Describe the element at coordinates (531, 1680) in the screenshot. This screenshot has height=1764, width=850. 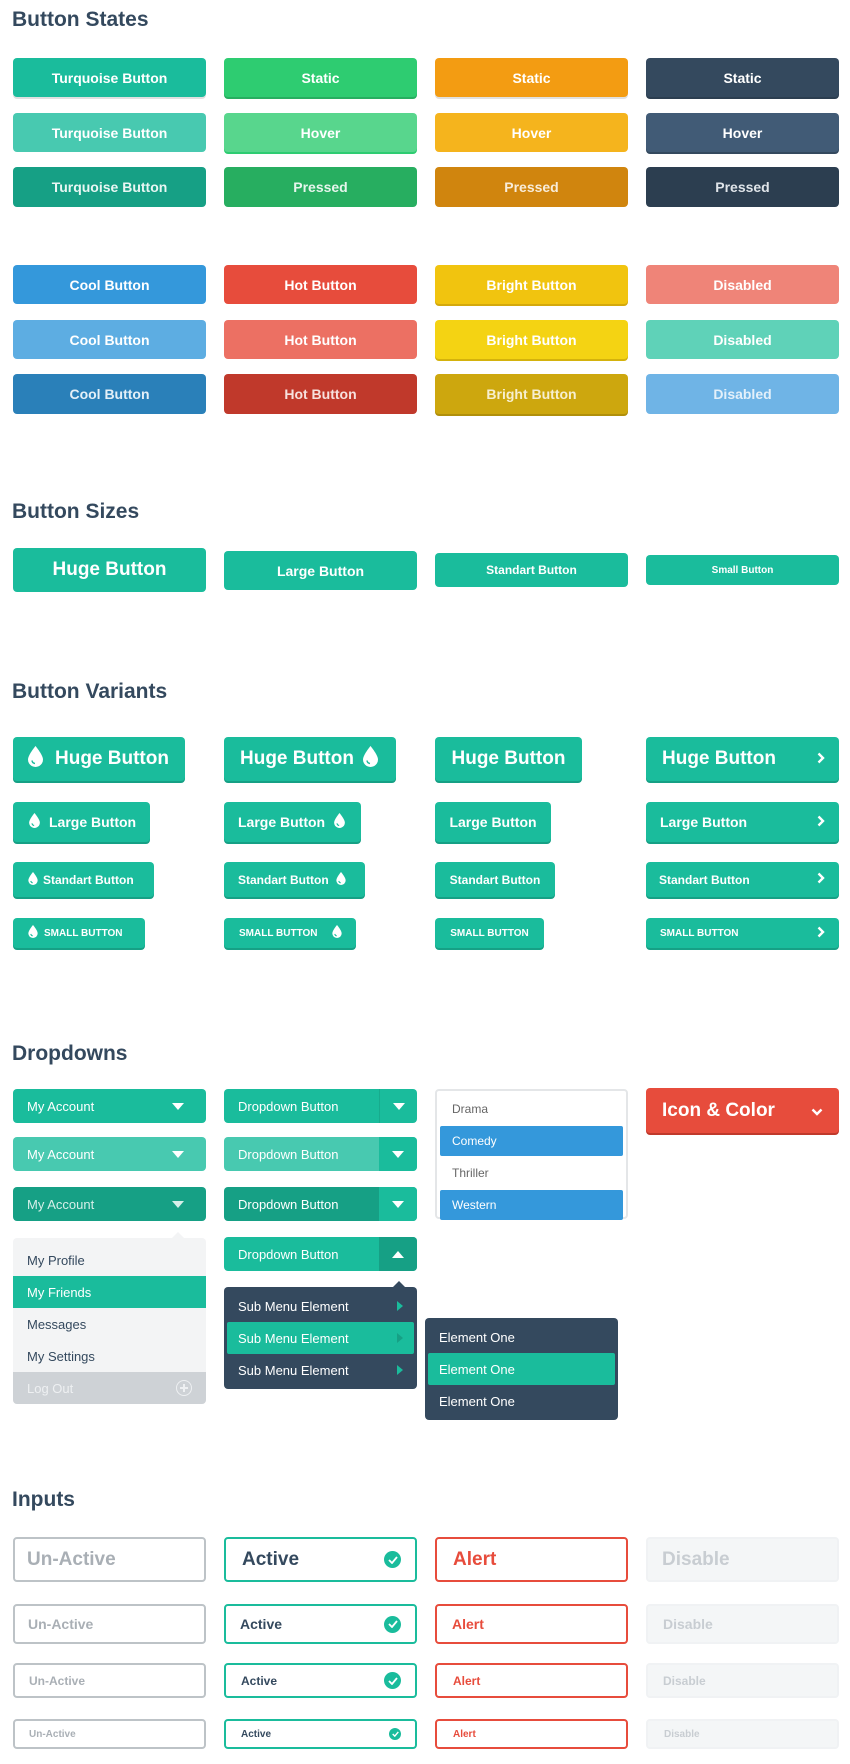
I see `input-alert-standard: Alert` at that location.